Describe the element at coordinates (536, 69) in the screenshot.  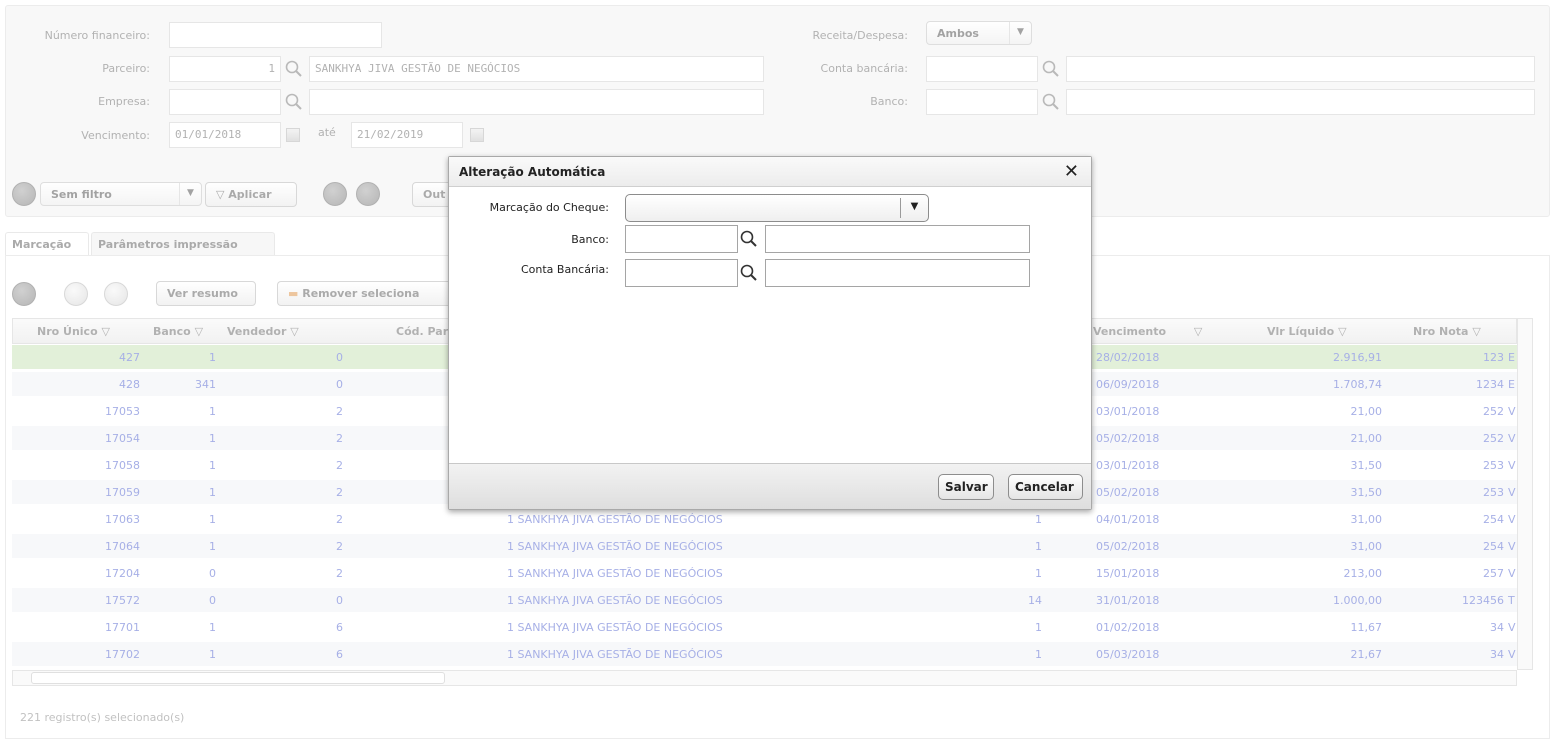
I see `parceiro-name-input: SANKHYA JIVA GESTÃO DE NEGÓCIOS` at that location.